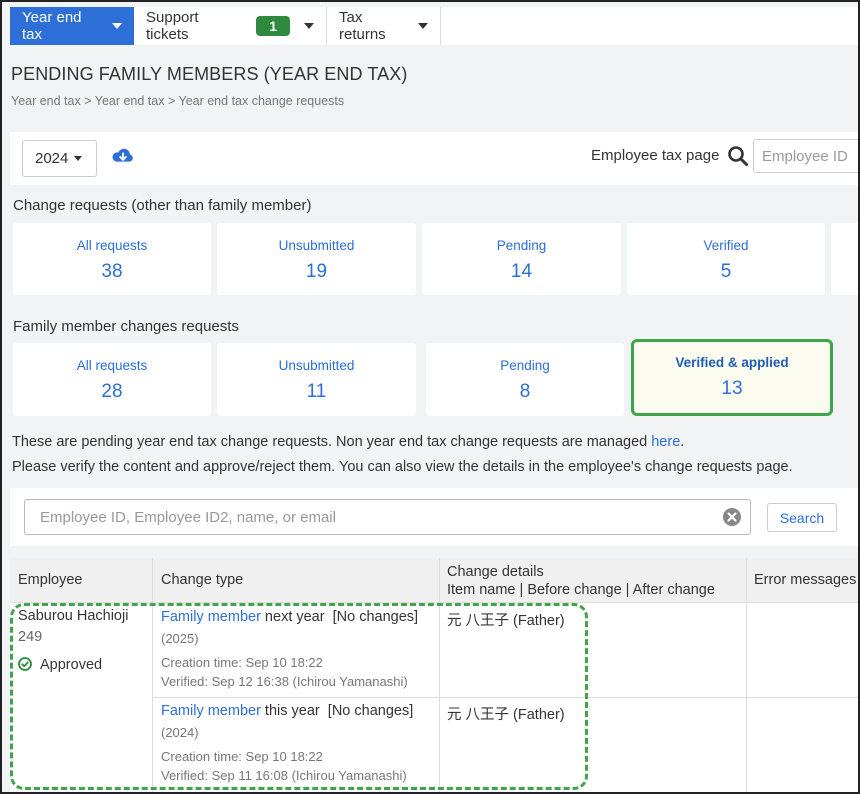 This screenshot has width=860, height=794. Describe the element at coordinates (738, 156) in the screenshot. I see `search-icon` at that location.